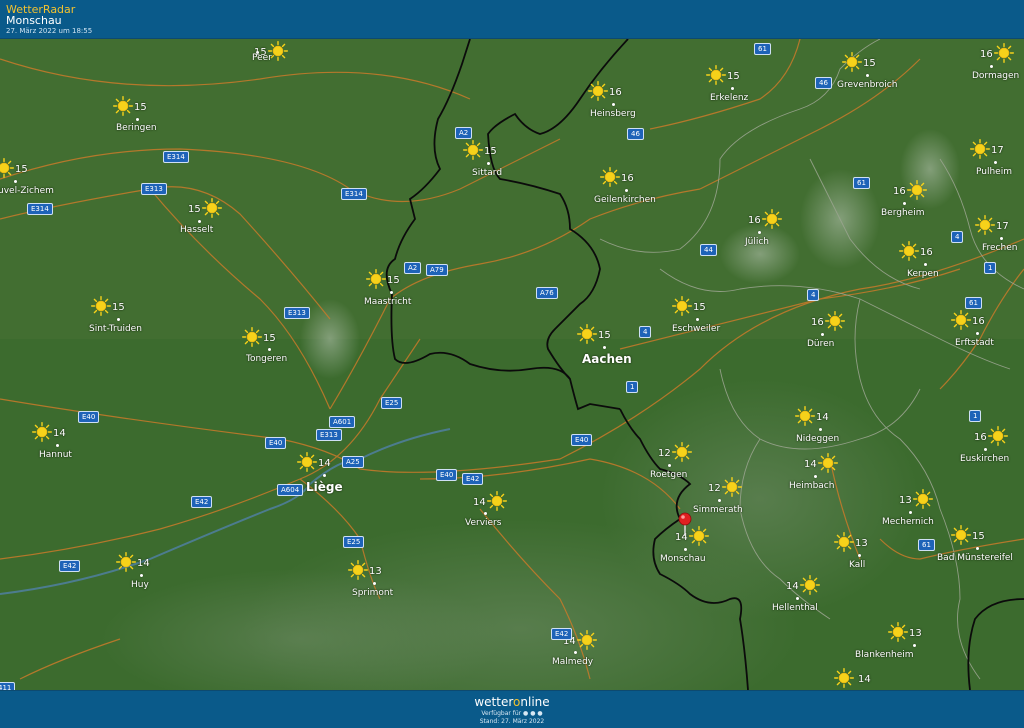  I want to click on city-label-euskirchen: Euskirchen, so click(984, 459).